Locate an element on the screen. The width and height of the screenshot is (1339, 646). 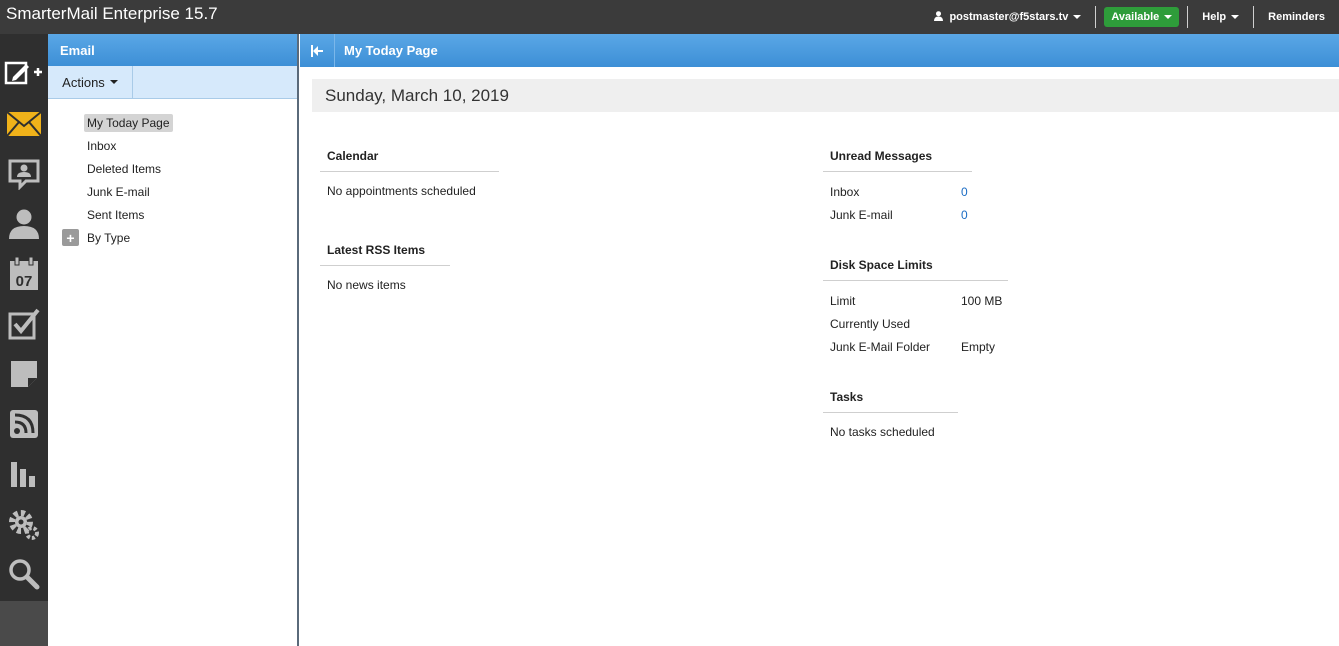
disk-row-limit: Limit 100 MB is located at coordinates (915, 300).